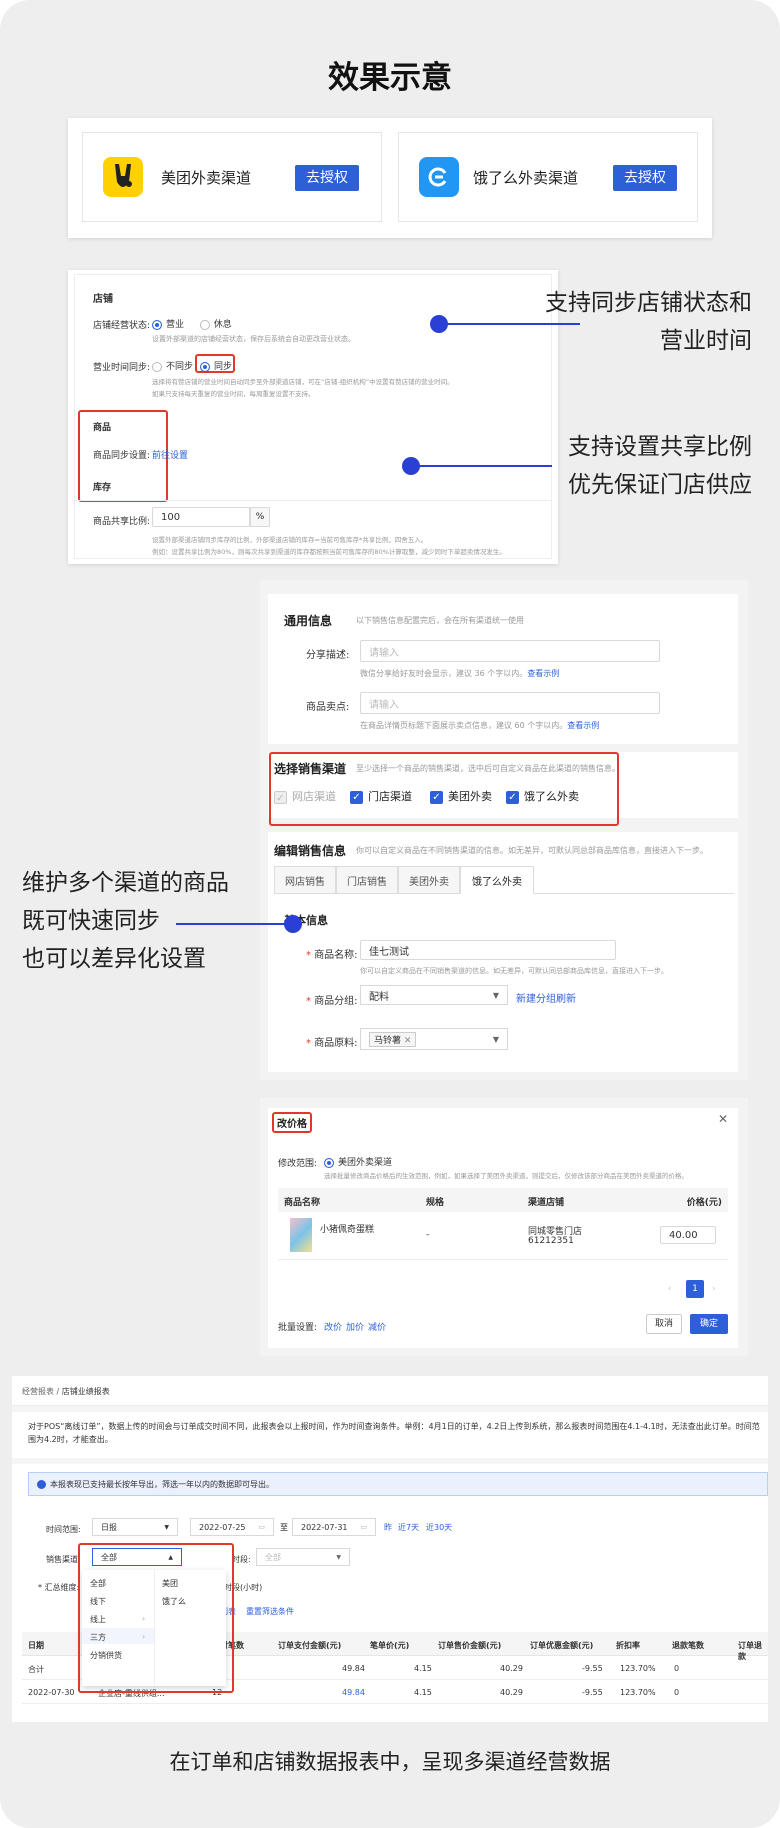 The image size is (780, 1828). Describe the element at coordinates (336, 1043) in the screenshot. I see `product-material-label: 商品原料:` at that location.